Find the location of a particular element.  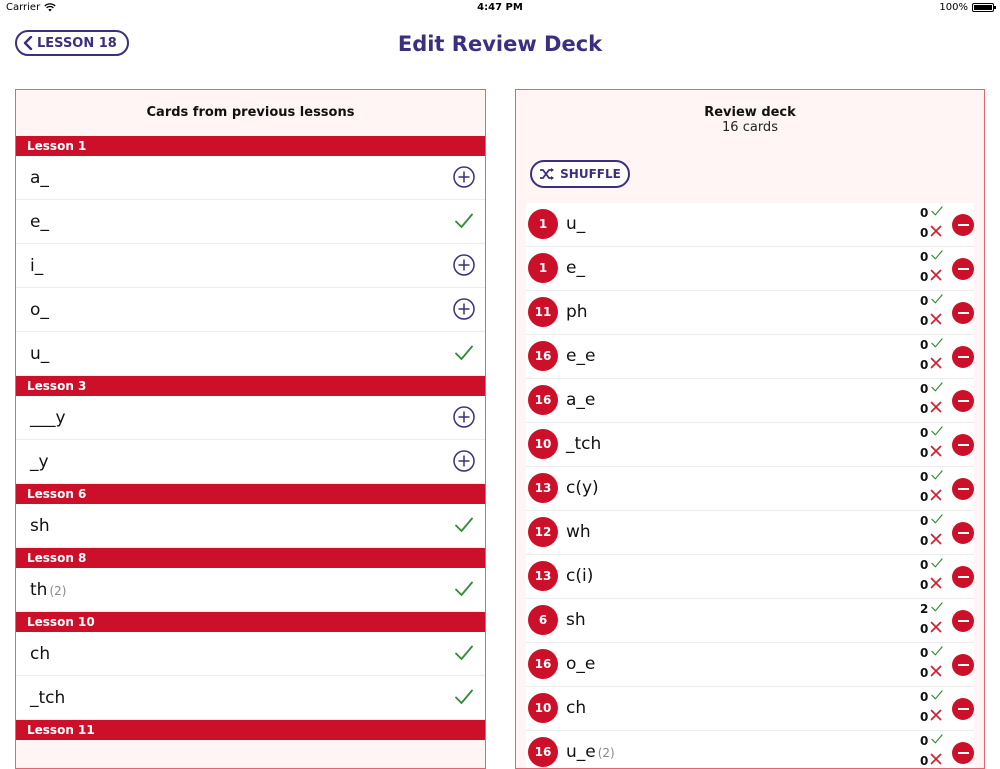

review-deck-row: 6 sh 2 0 is located at coordinates (750, 621).